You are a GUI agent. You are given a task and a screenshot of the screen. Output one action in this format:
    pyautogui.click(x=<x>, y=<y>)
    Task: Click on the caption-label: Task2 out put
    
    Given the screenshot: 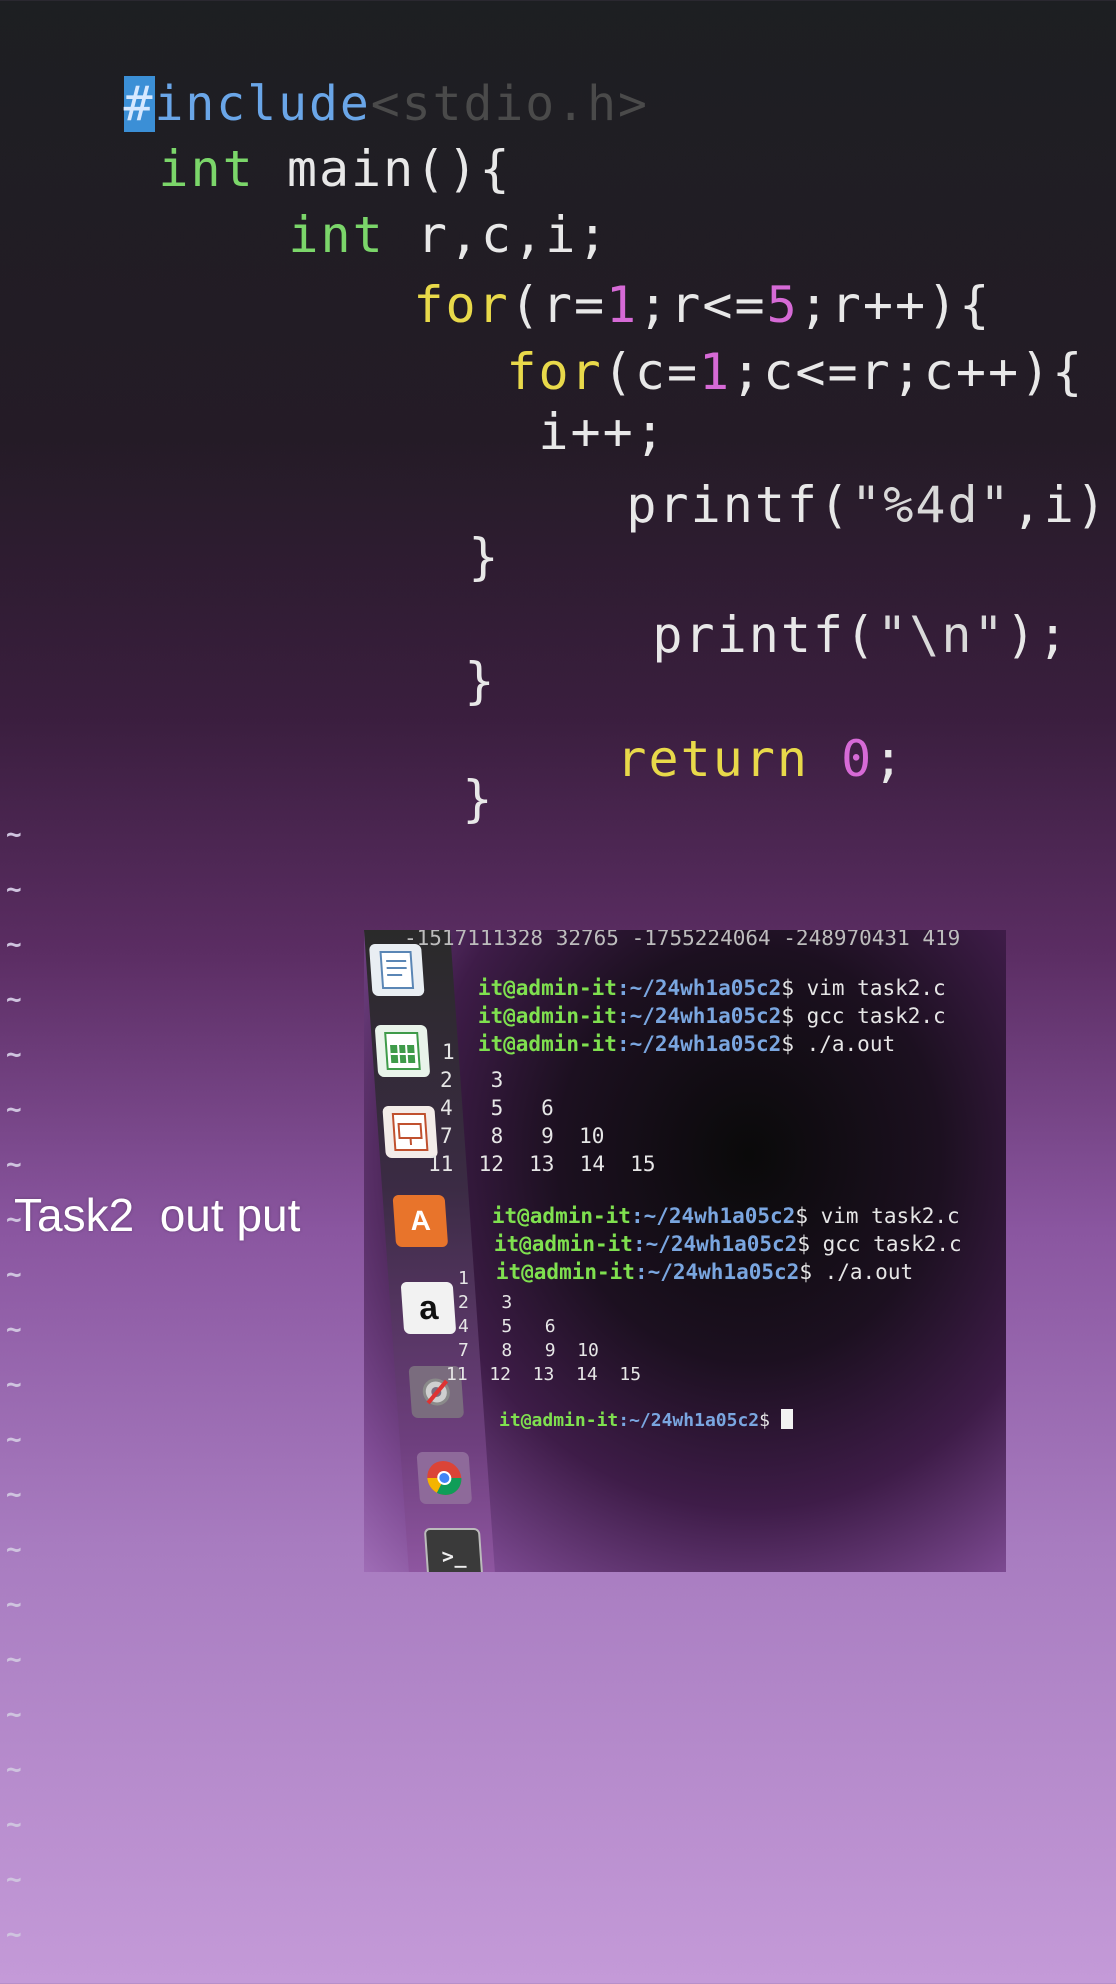 What is the action you would take?
    pyautogui.click(x=157, y=1215)
    